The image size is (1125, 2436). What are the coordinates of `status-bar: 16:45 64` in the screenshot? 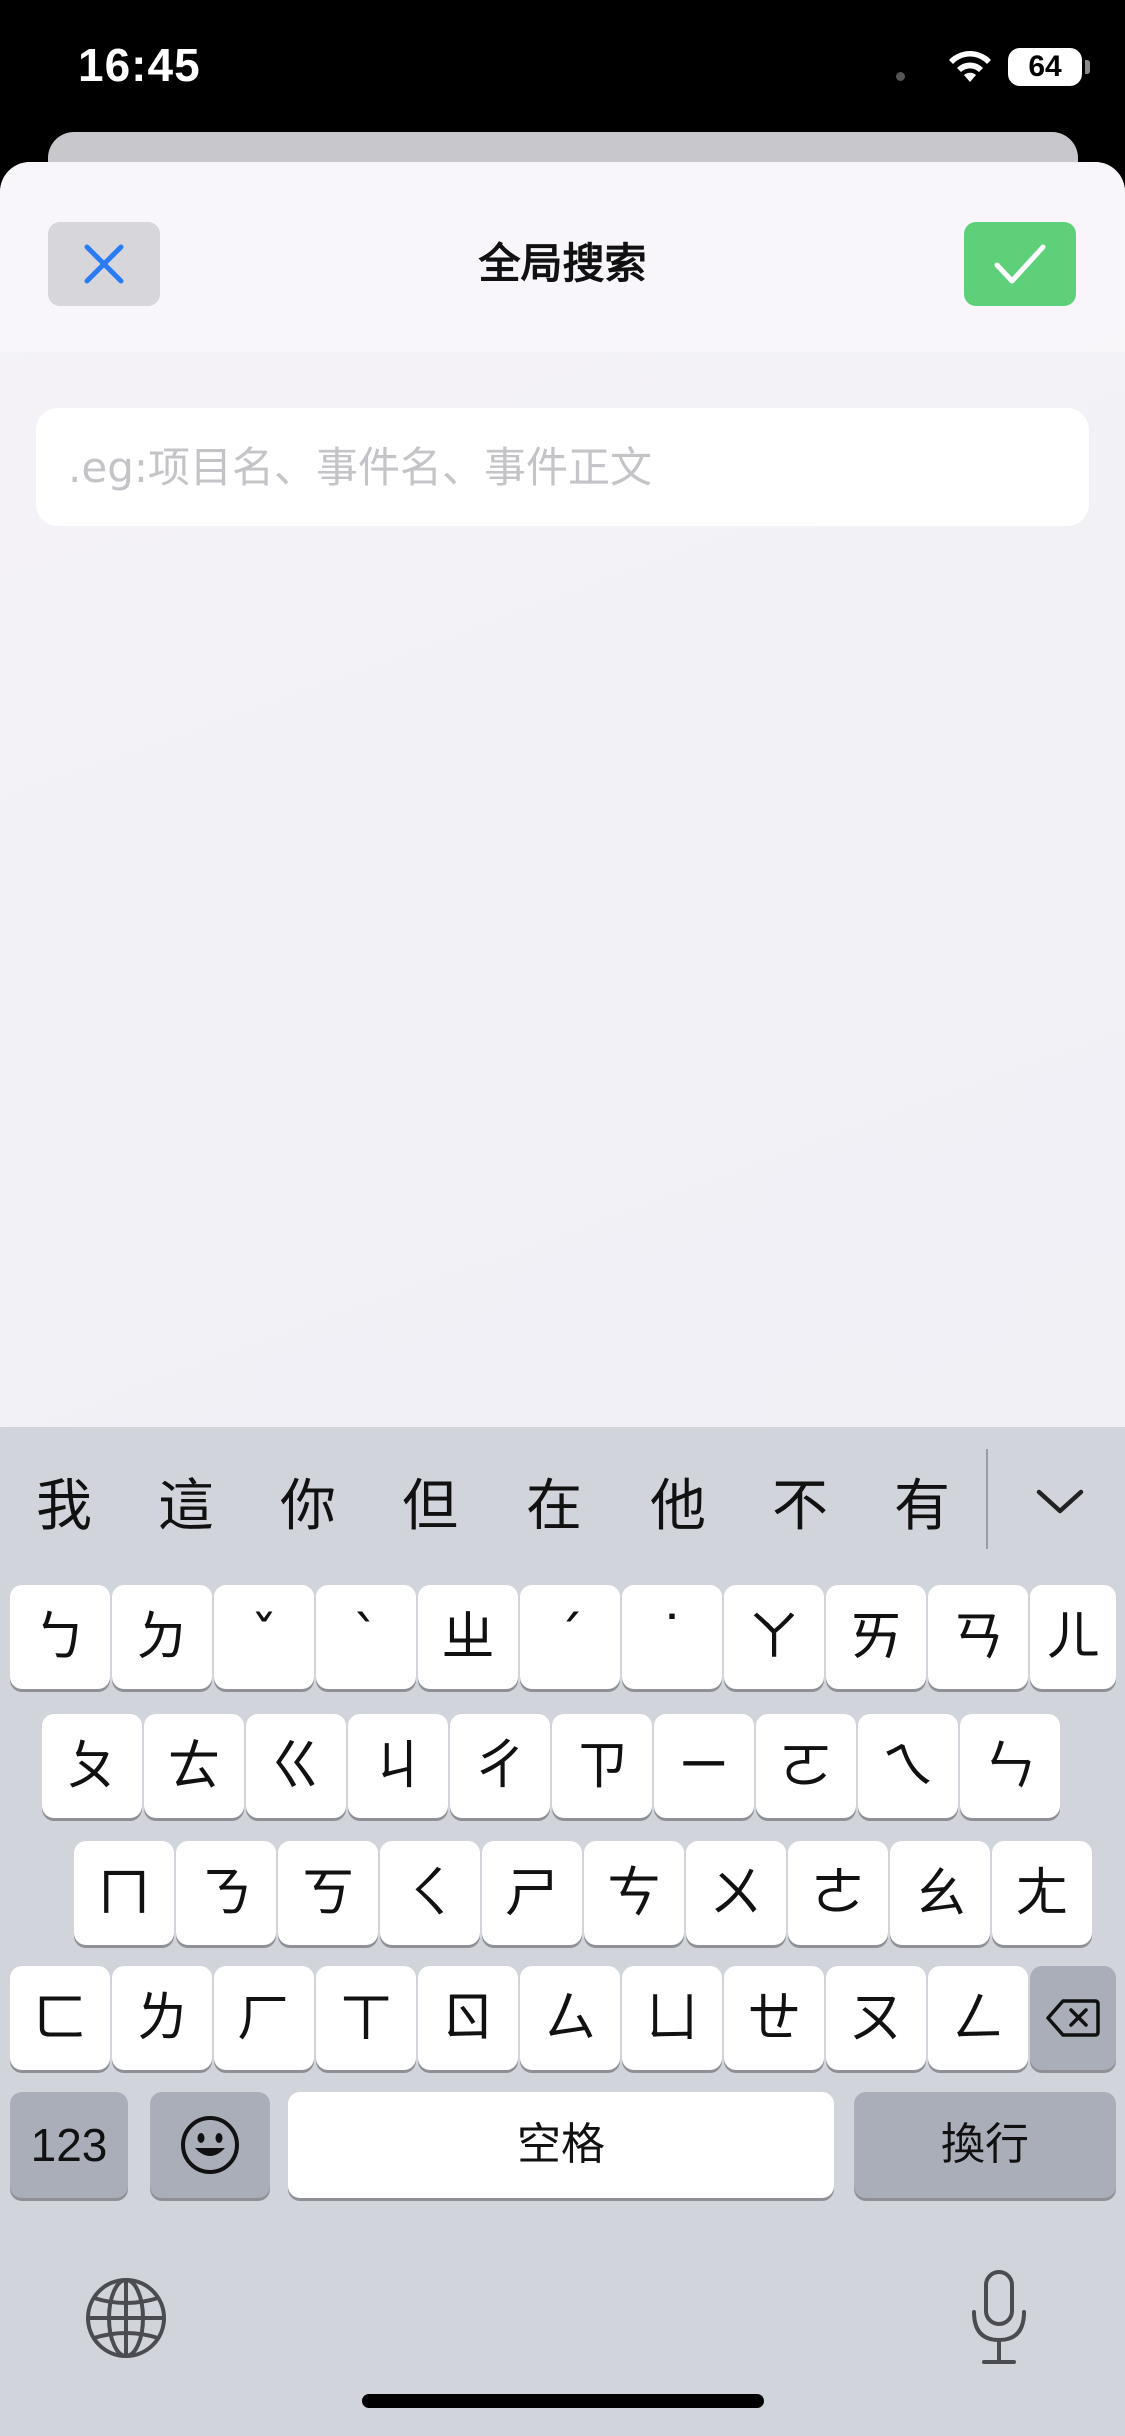 It's located at (562, 70).